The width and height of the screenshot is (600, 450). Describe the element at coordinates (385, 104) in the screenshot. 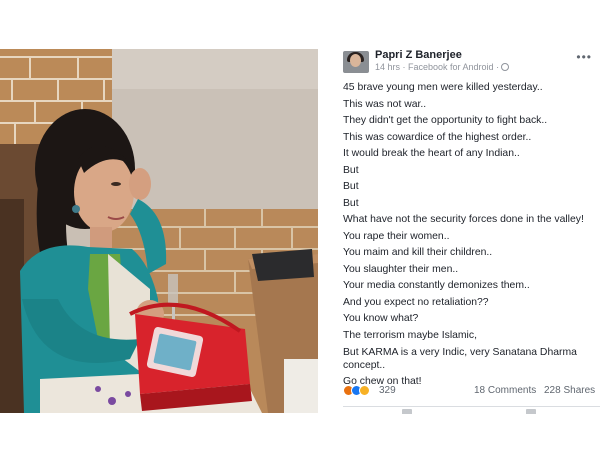

I see `post-line: This was not war..` at that location.